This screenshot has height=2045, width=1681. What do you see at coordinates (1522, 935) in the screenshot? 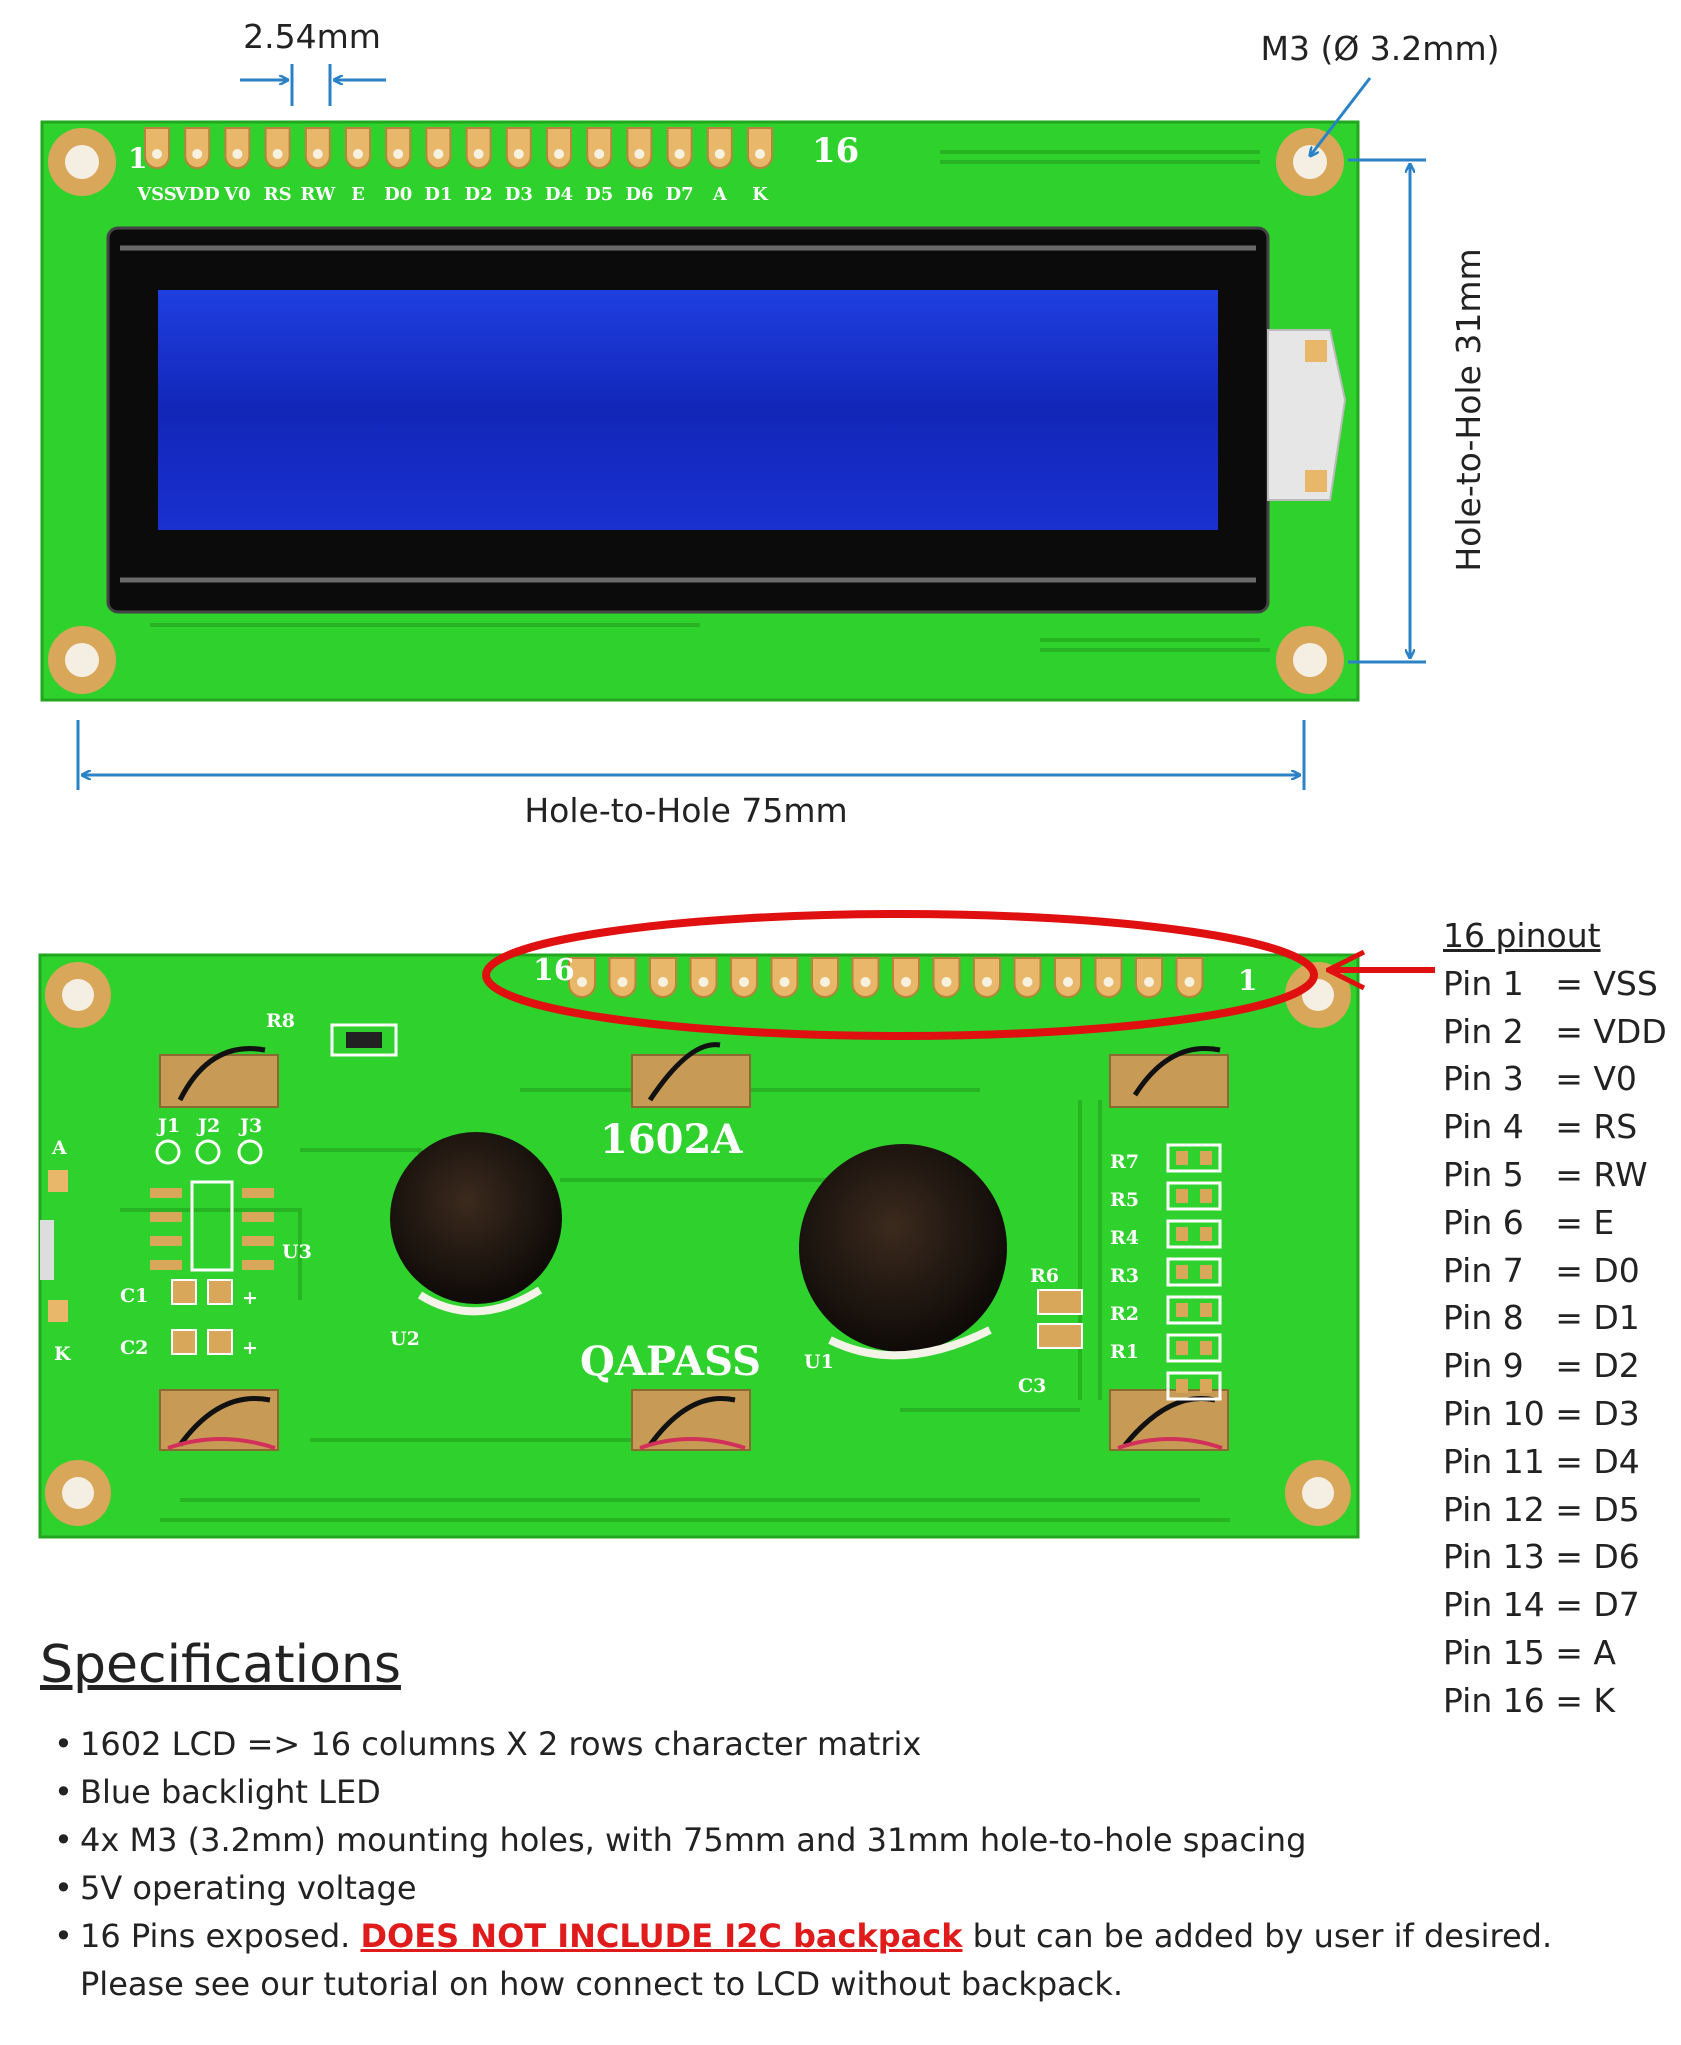
I see `pinout-title: 16 pinout` at bounding box center [1522, 935].